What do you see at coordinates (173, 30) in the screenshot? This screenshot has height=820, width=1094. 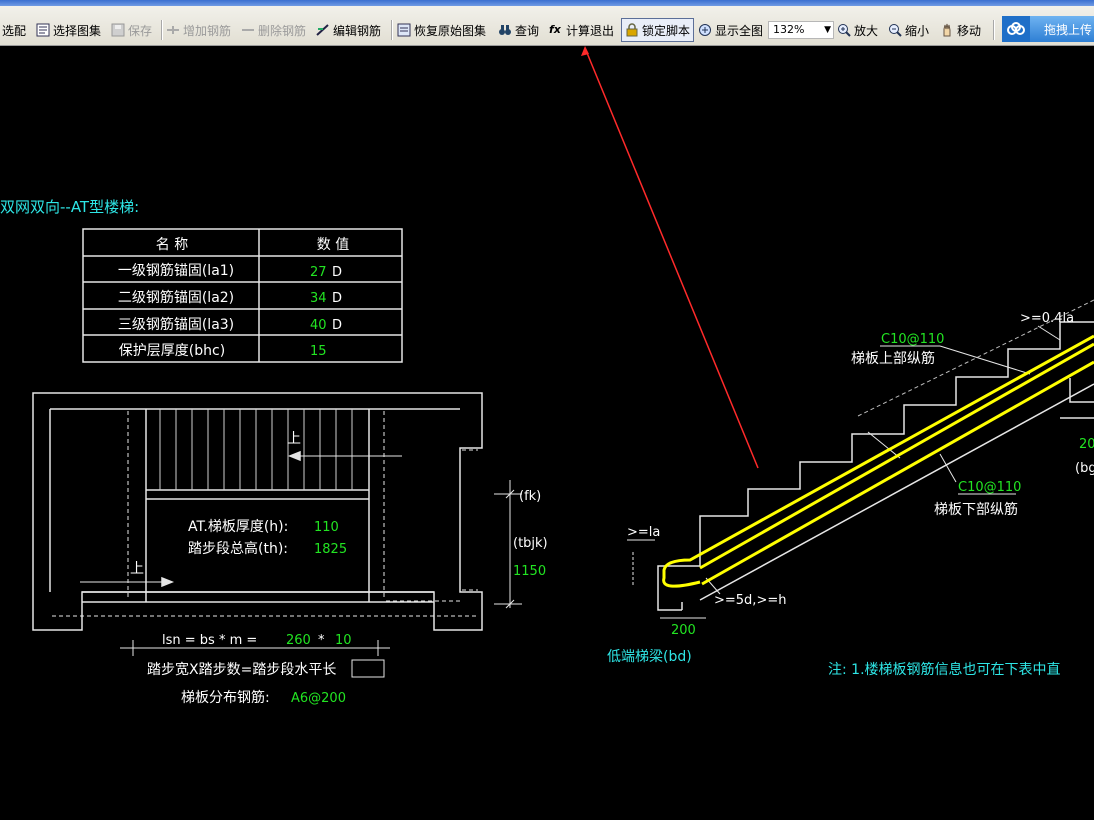 I see `add-rebar-icon` at bounding box center [173, 30].